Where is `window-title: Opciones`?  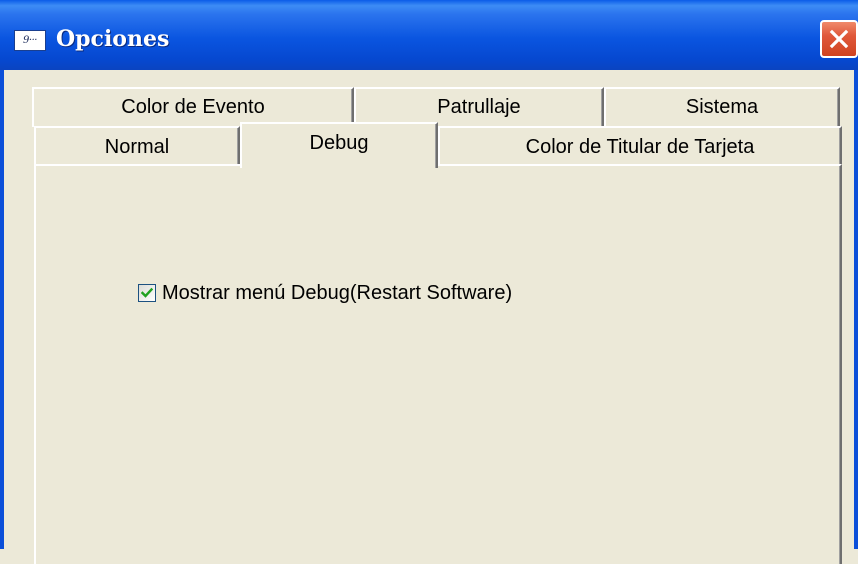
window-title: Opciones is located at coordinates (113, 39).